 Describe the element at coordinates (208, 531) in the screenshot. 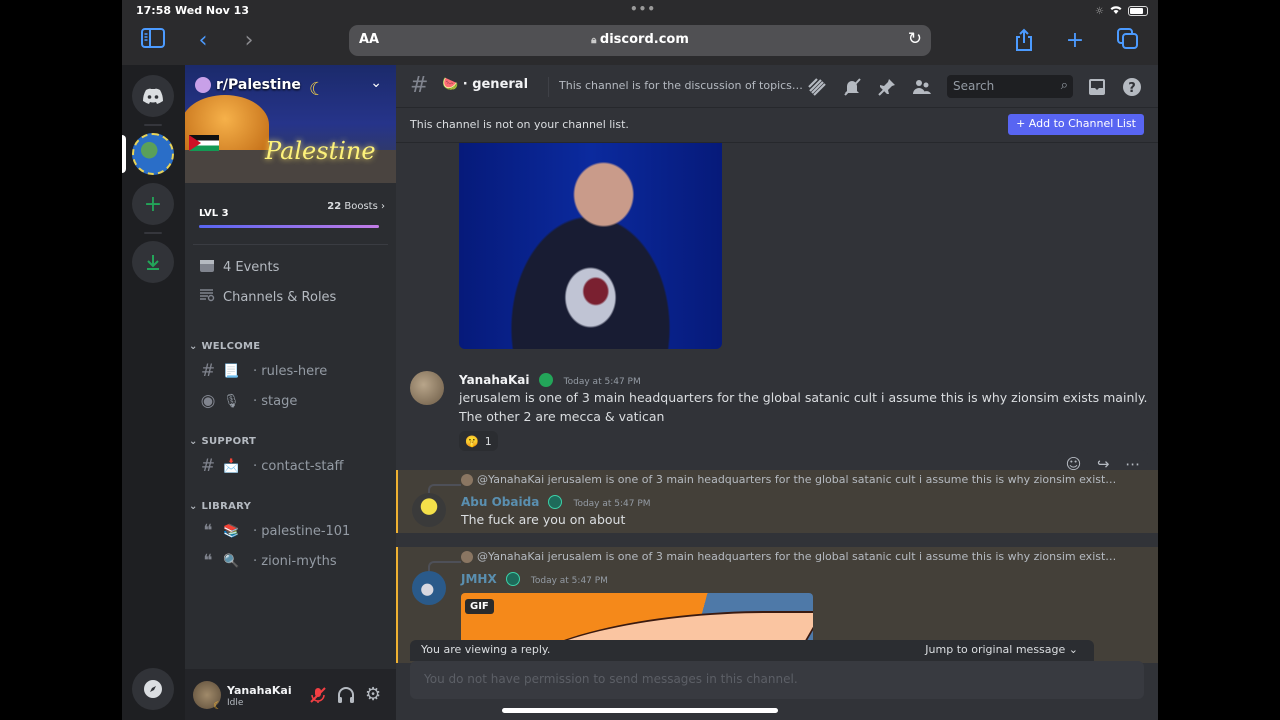

I see `forum-channel-icon: ❝` at that location.